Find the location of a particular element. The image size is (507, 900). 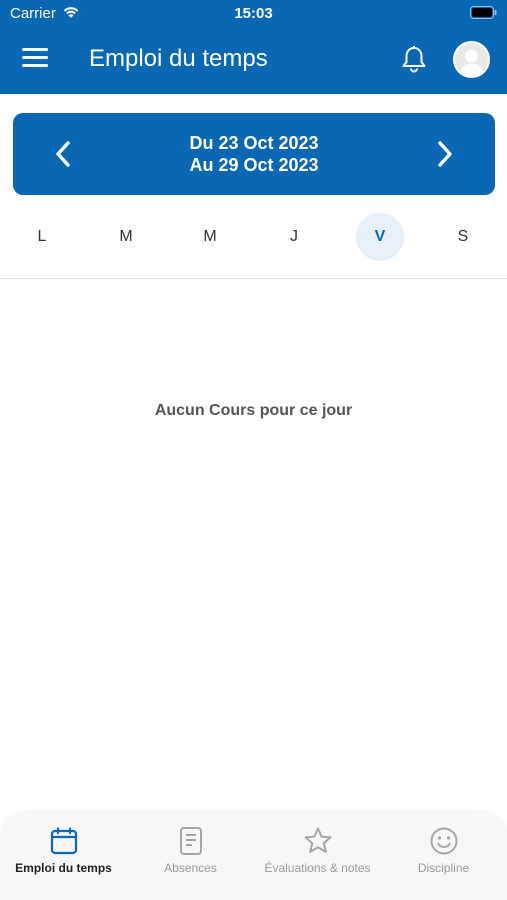

status-time: 15:03 is located at coordinates (253, 13).